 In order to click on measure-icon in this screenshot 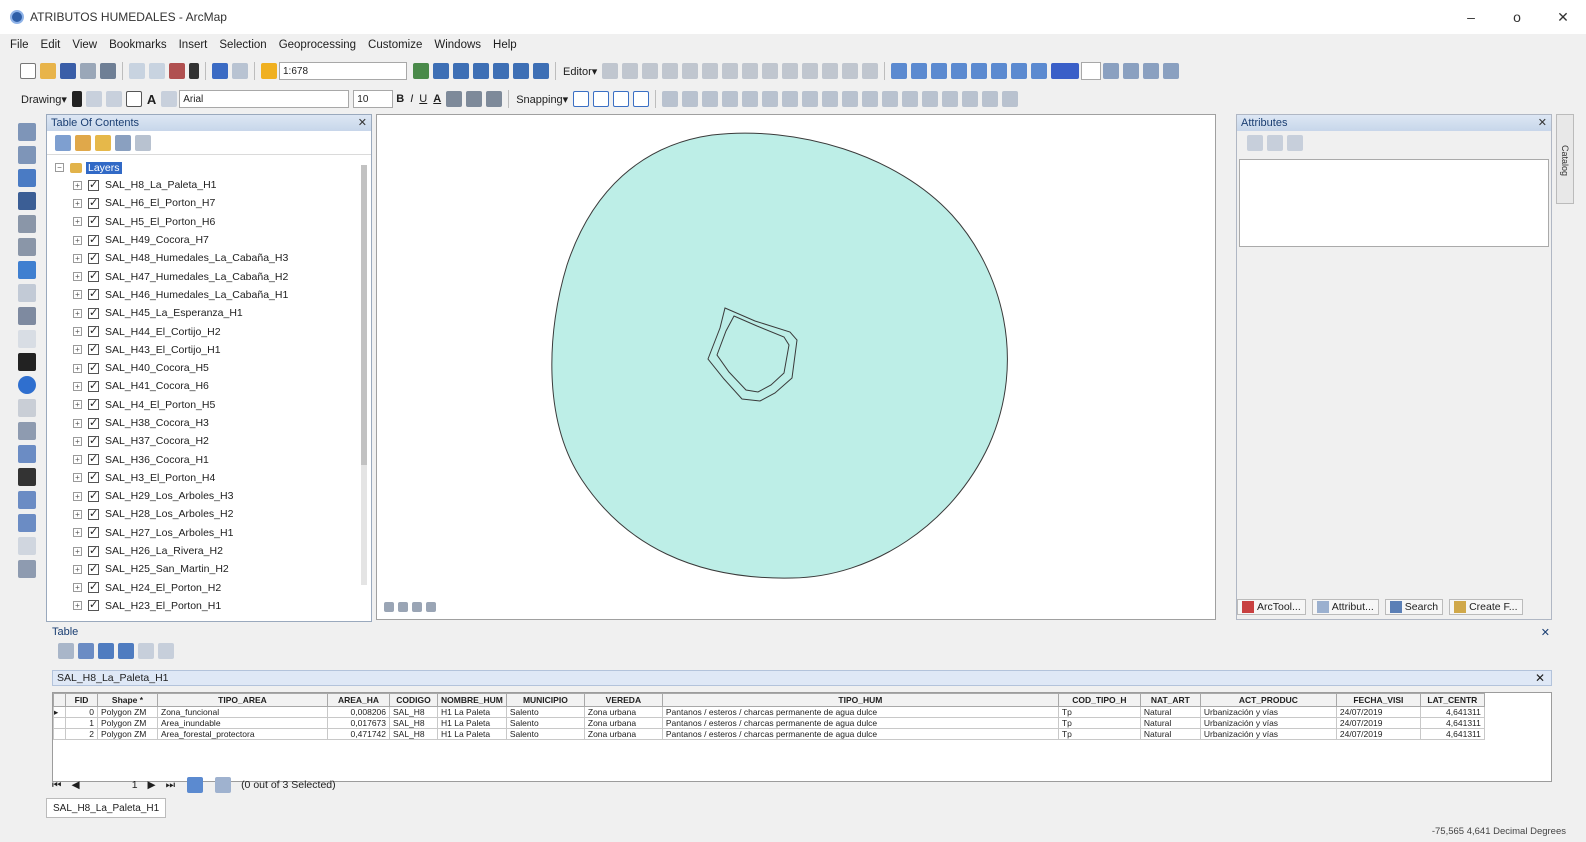, I will do `click(27, 454)`.